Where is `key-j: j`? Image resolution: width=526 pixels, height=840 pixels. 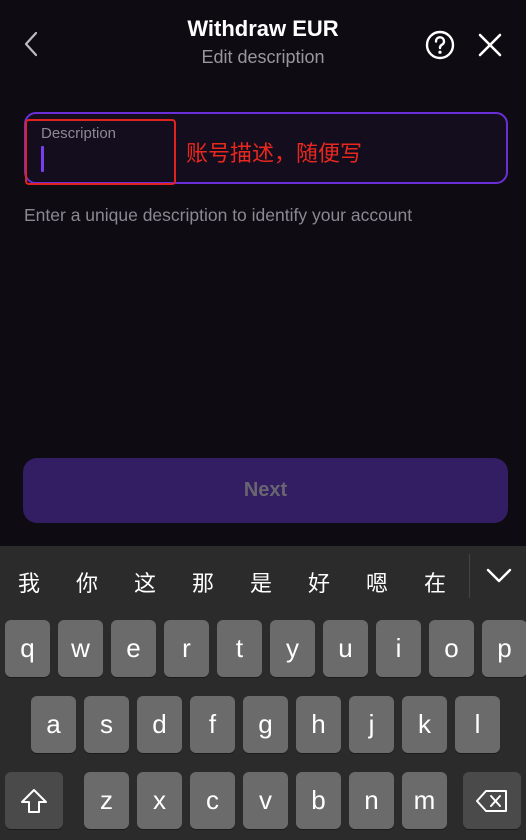
key-j: j is located at coordinates (371, 724).